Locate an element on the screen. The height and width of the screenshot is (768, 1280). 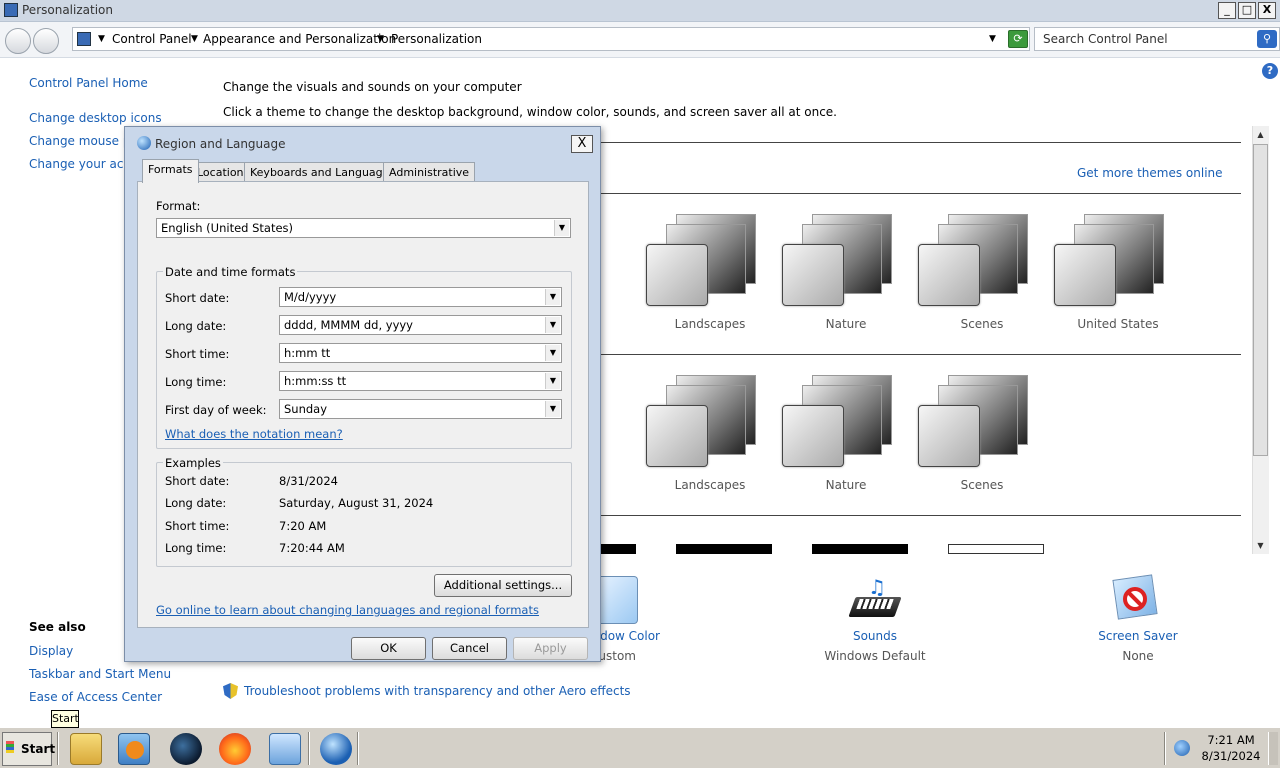
control-panel-taskbar-icon is located at coordinates (285, 749).